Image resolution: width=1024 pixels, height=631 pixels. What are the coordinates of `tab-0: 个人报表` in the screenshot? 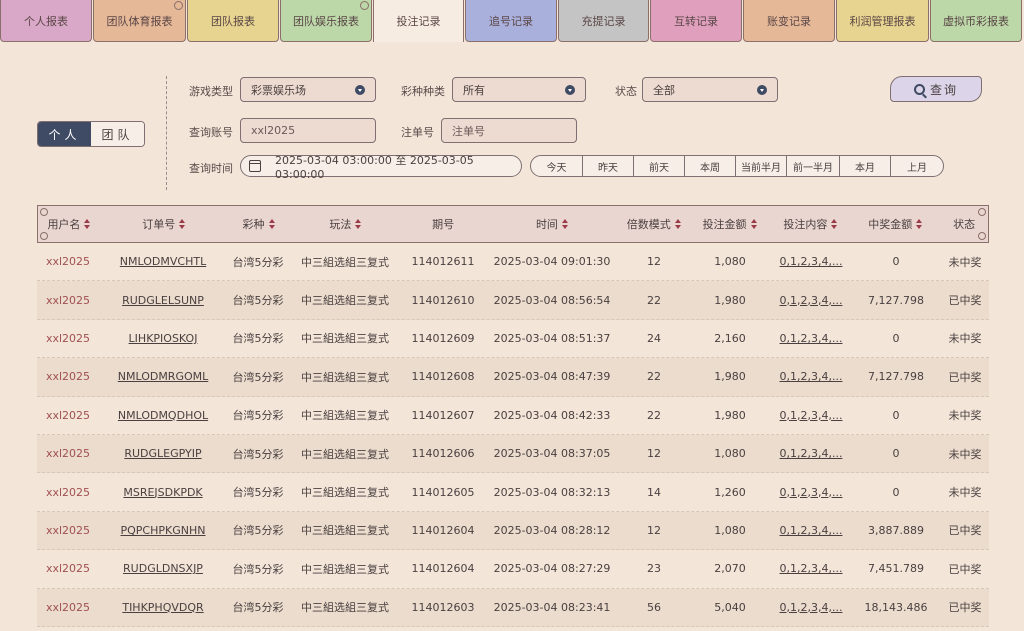 It's located at (46, 21).